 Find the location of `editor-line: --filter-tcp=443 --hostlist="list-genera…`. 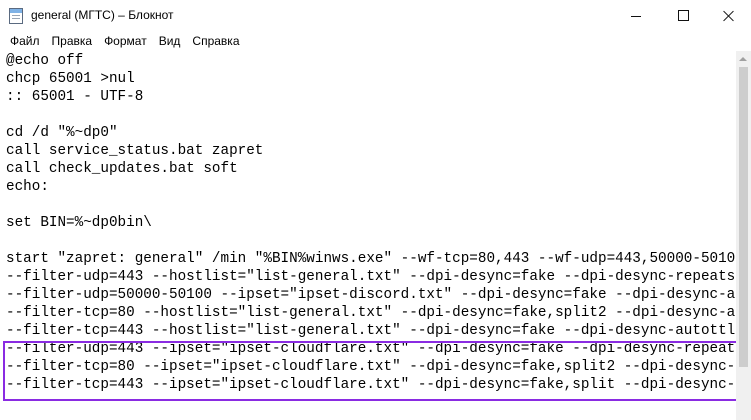

editor-line: --filter-tcp=443 --hostlist="list-genera… is located at coordinates (371, 331).